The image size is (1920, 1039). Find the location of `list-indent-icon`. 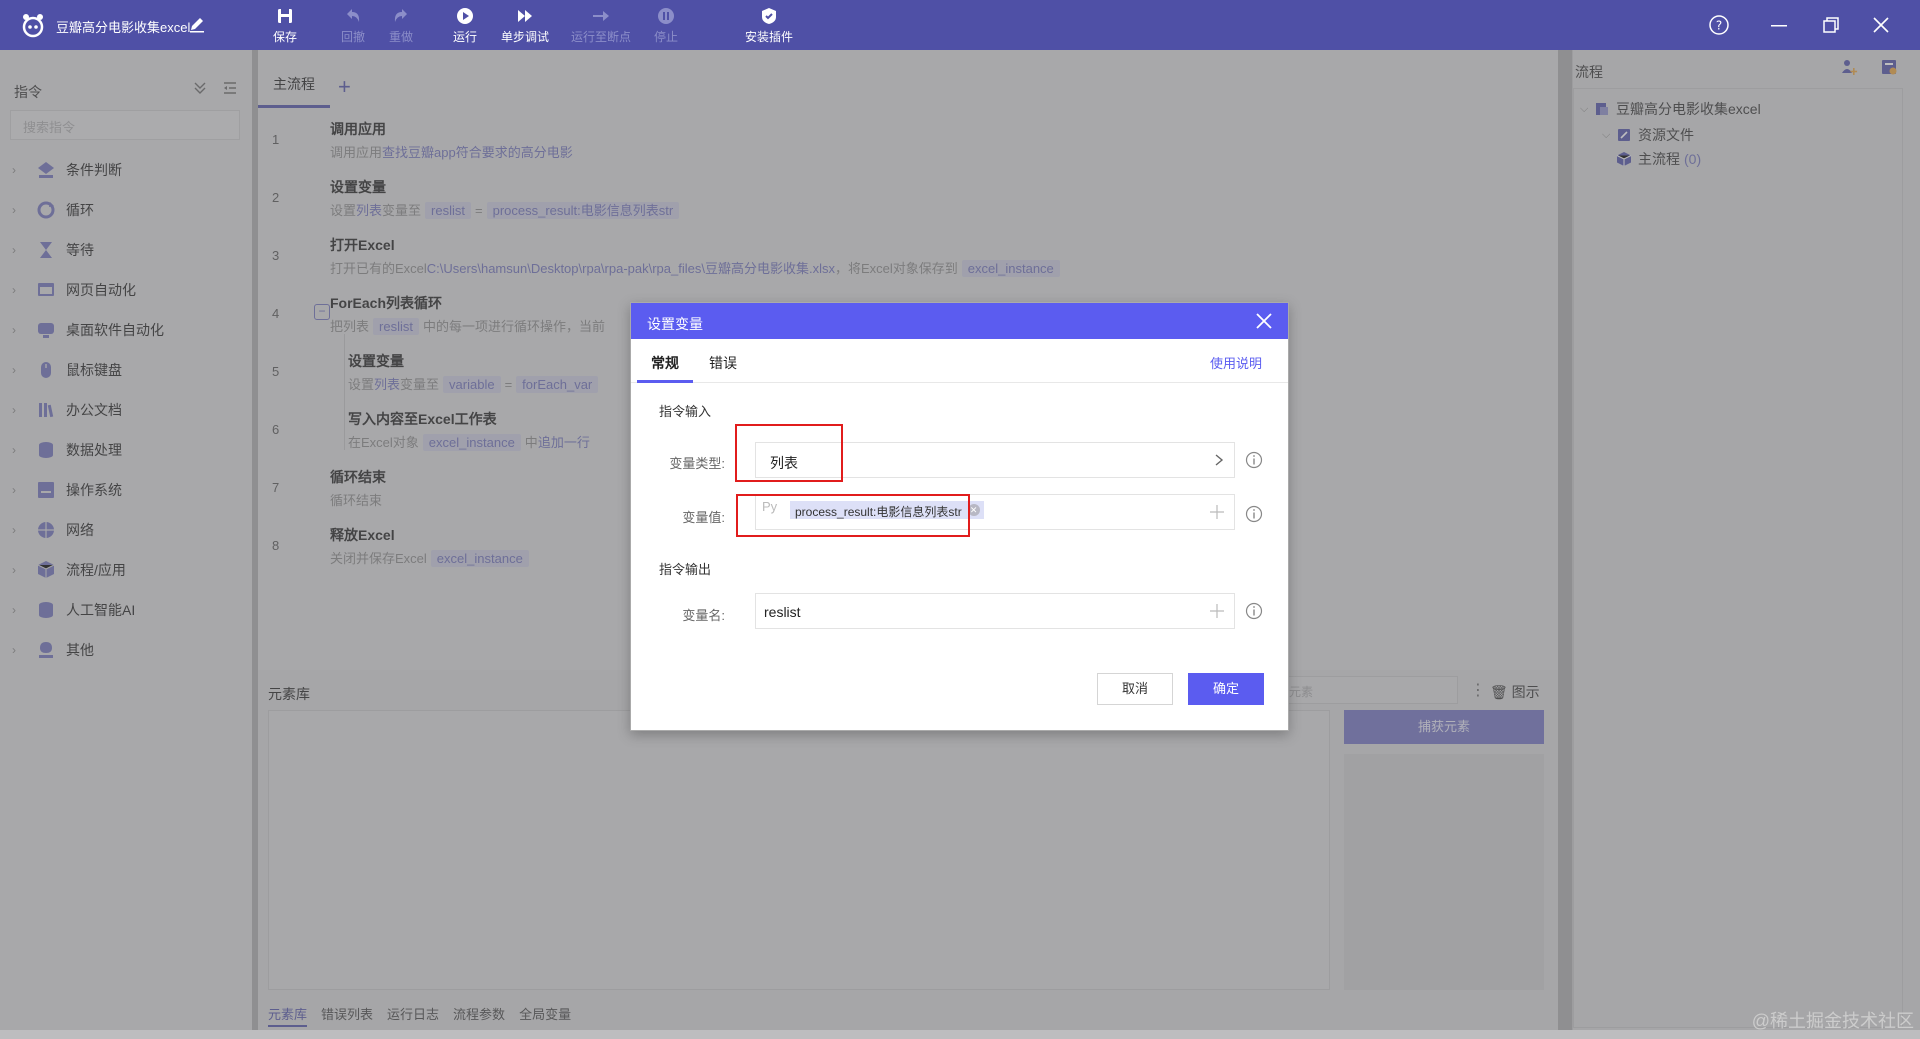

list-indent-icon is located at coordinates (230, 88).